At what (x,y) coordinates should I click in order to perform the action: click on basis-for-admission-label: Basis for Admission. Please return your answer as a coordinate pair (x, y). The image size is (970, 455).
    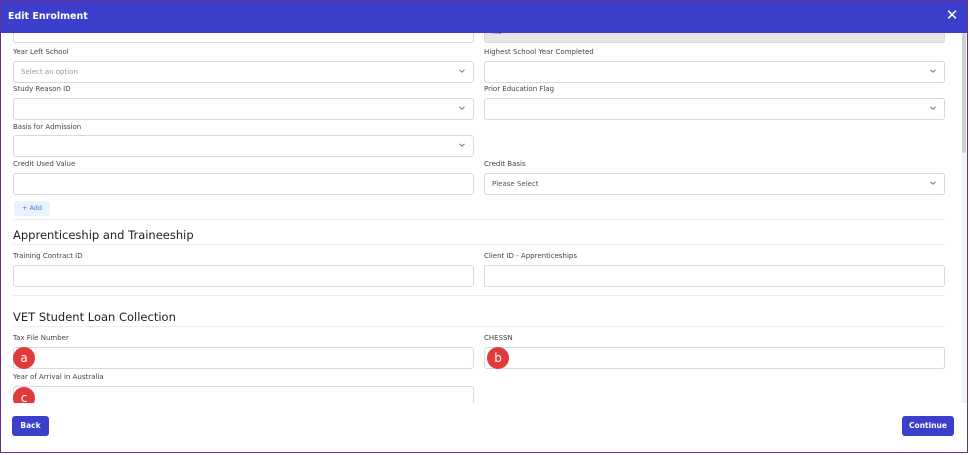
    Looking at the image, I should click on (47, 127).